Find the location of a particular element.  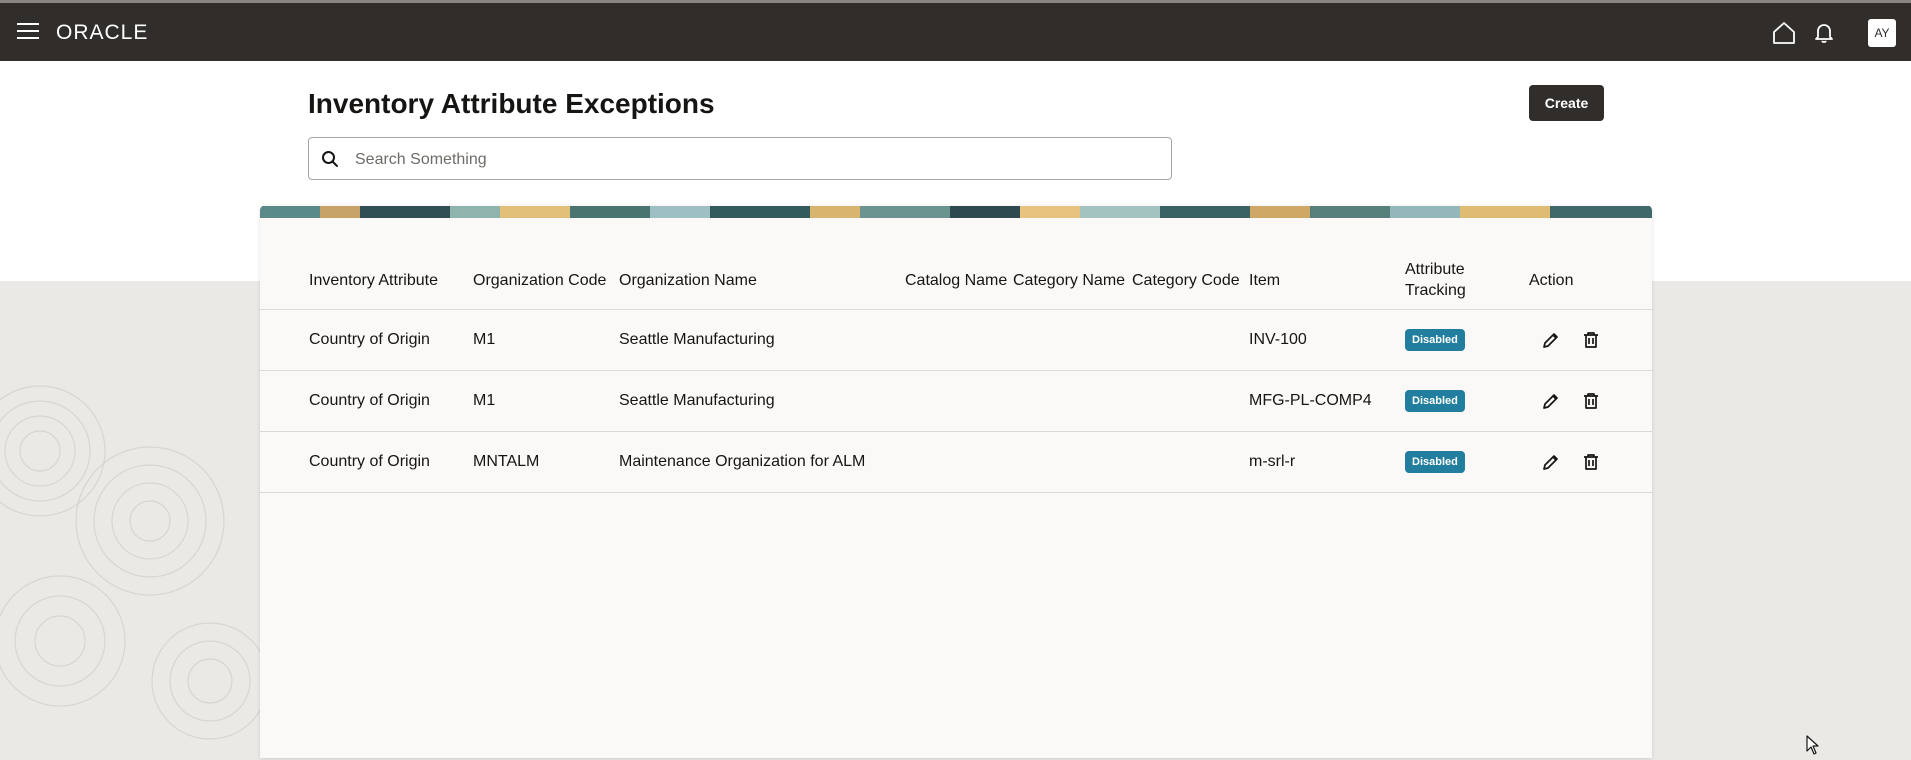

search-icon is located at coordinates (330, 161).